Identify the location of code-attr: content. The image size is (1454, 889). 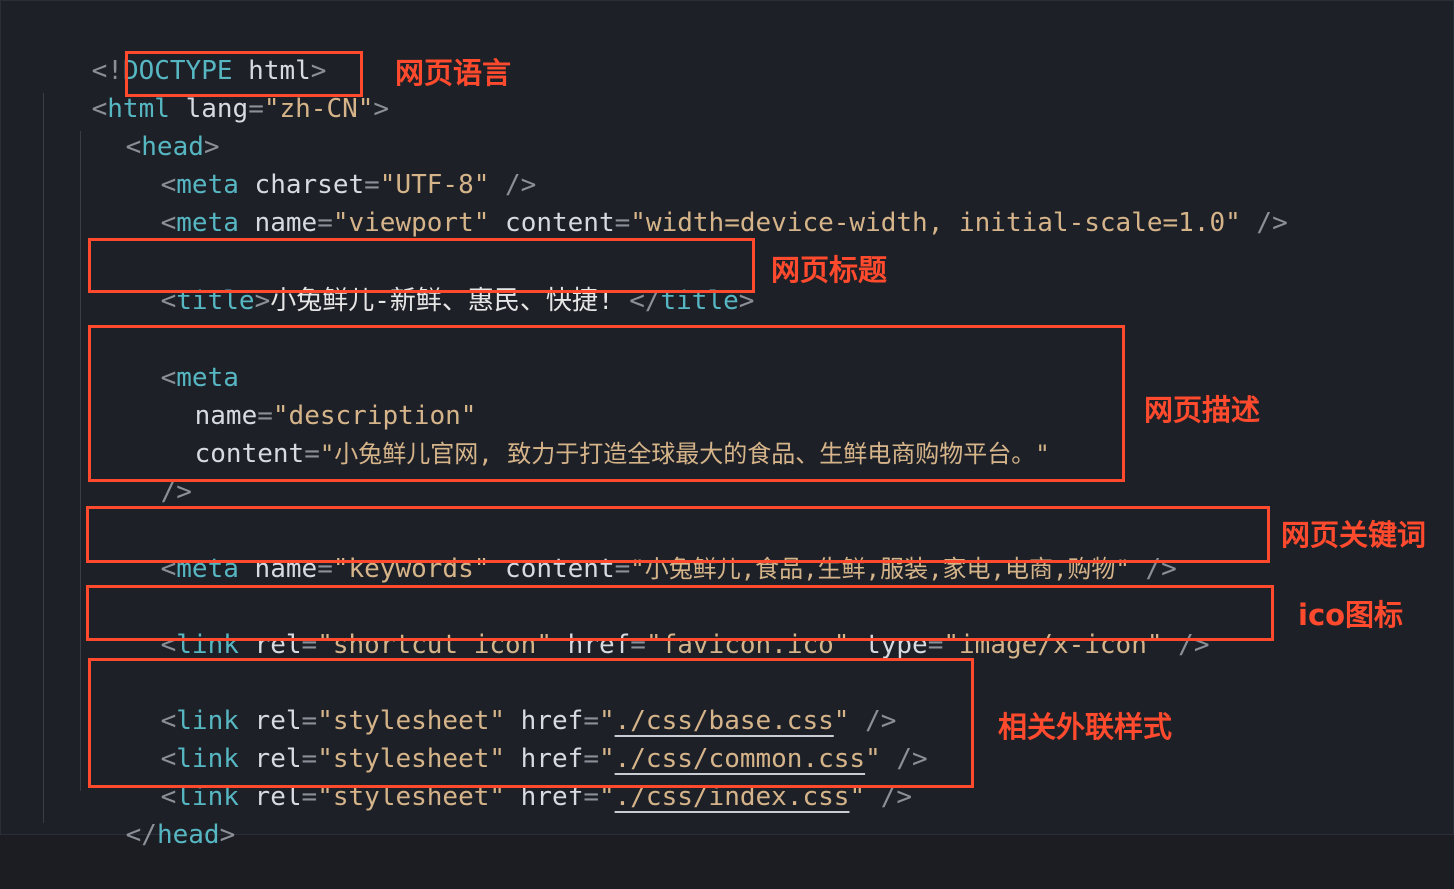
(552, 223).